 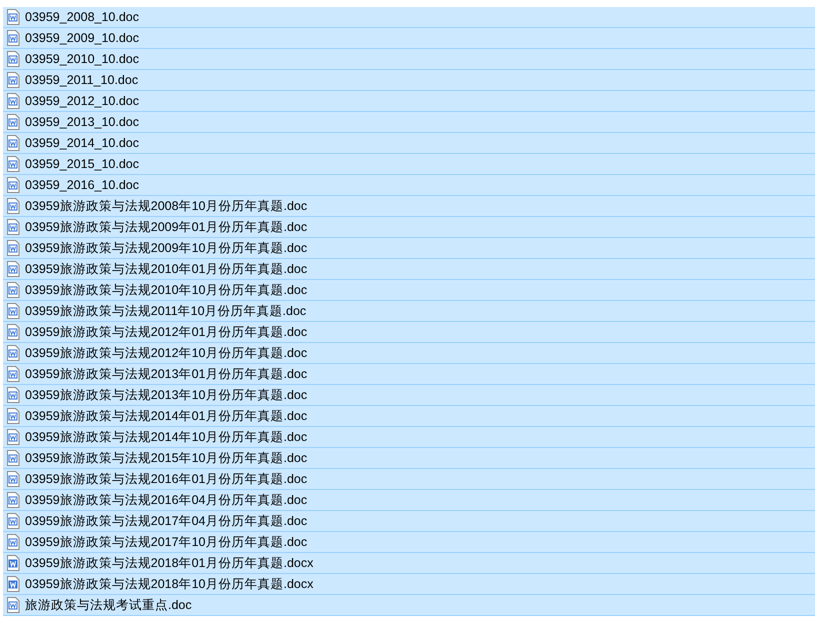 I want to click on file-row: 03959旅游政策与法规2018年01月份历年真题.docx, so click(x=409, y=563).